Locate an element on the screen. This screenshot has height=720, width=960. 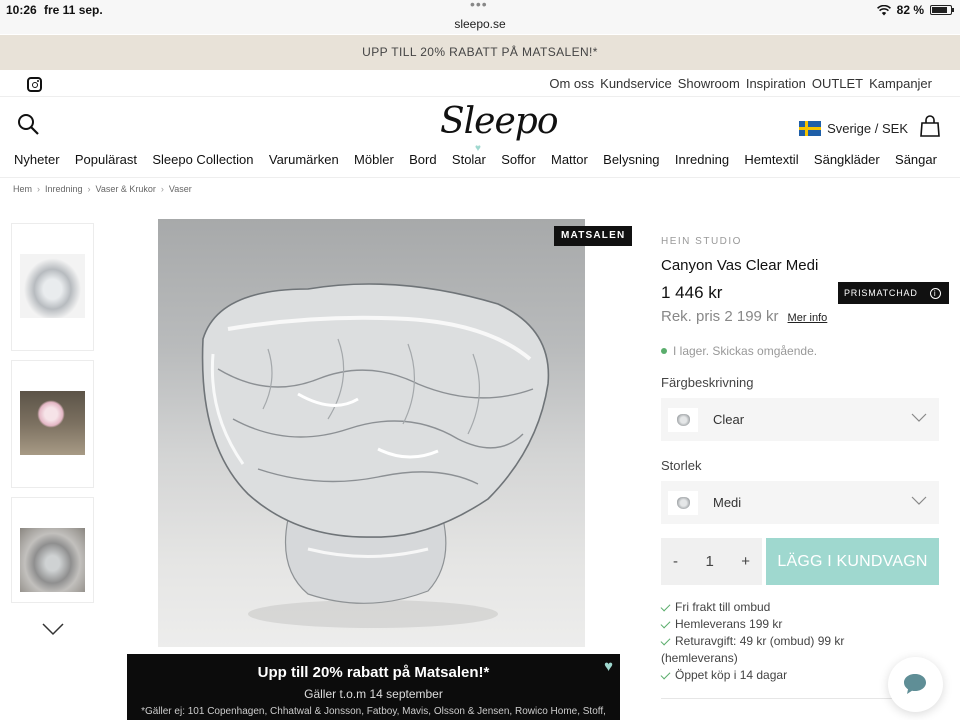
breadcrumb-vaser-krukor: Vaser & Krukor is located at coordinates (126, 189).